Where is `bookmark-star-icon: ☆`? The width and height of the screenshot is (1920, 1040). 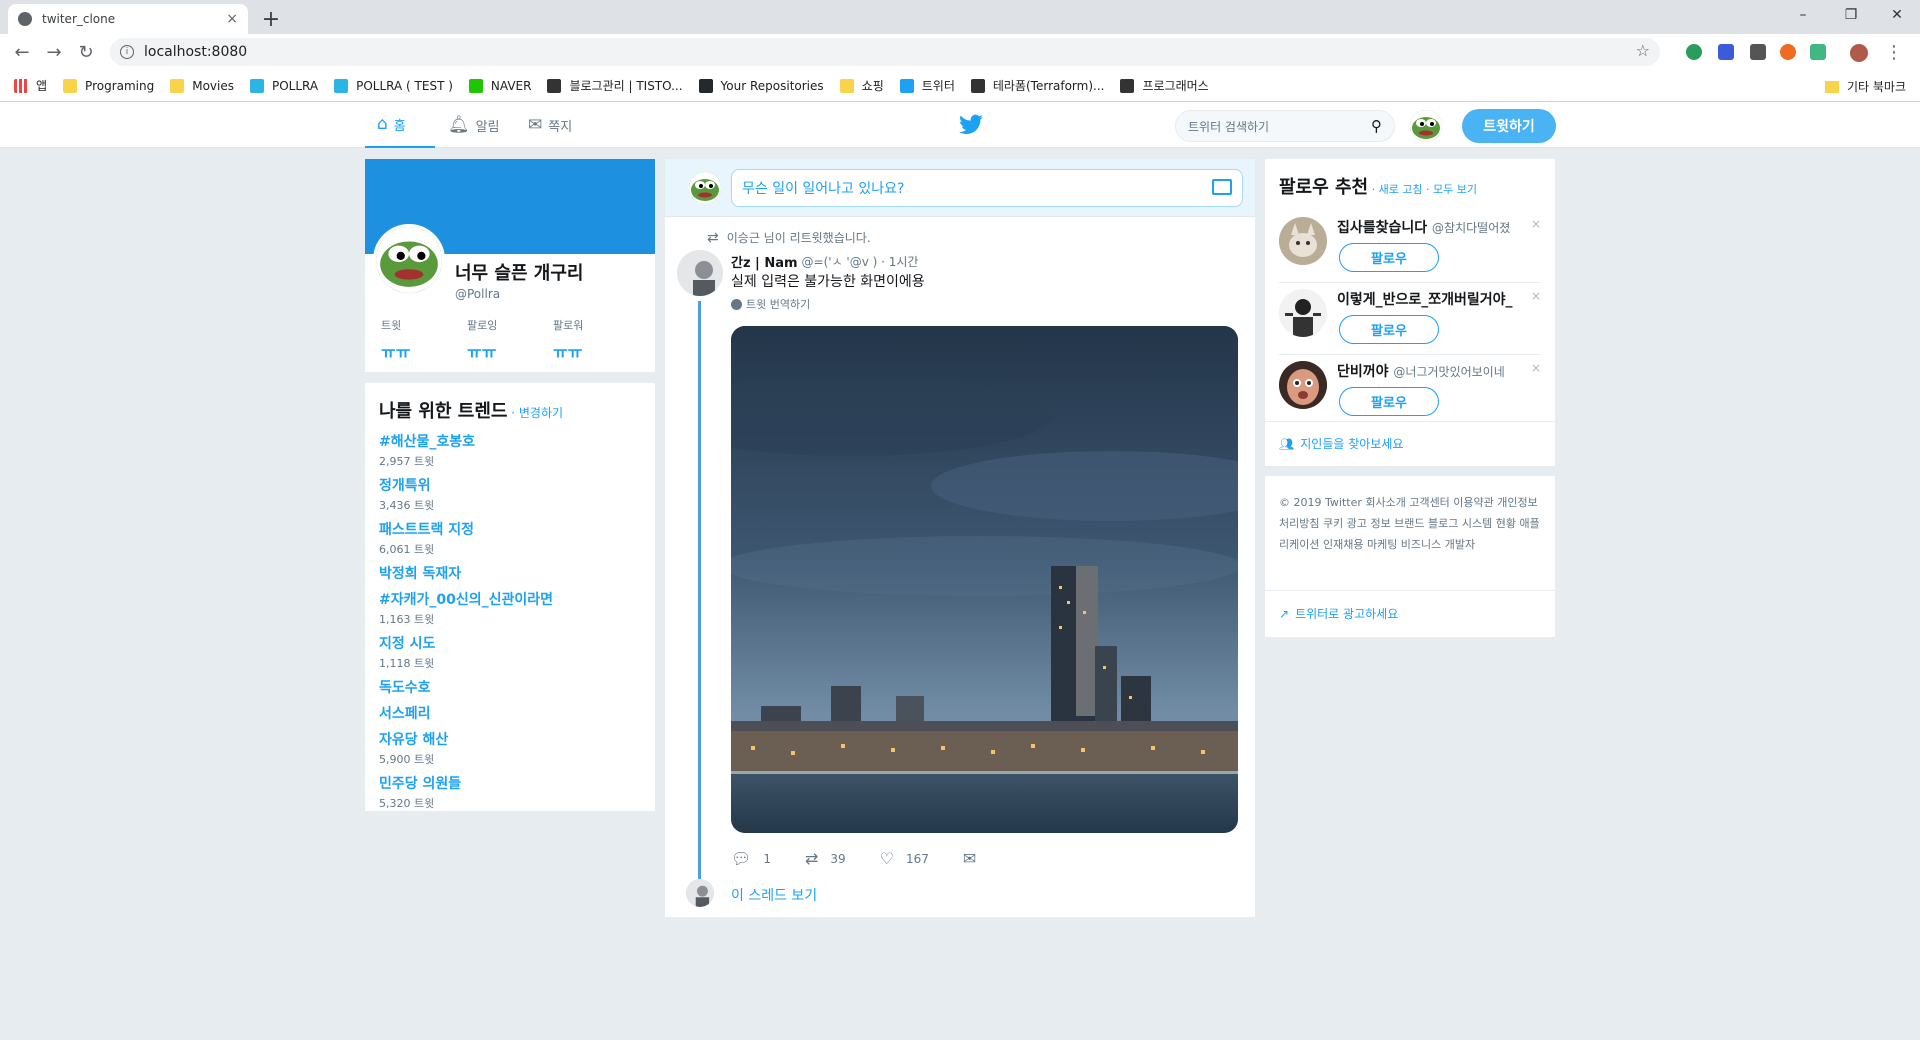
bookmark-star-icon: ☆ is located at coordinates (1643, 50).